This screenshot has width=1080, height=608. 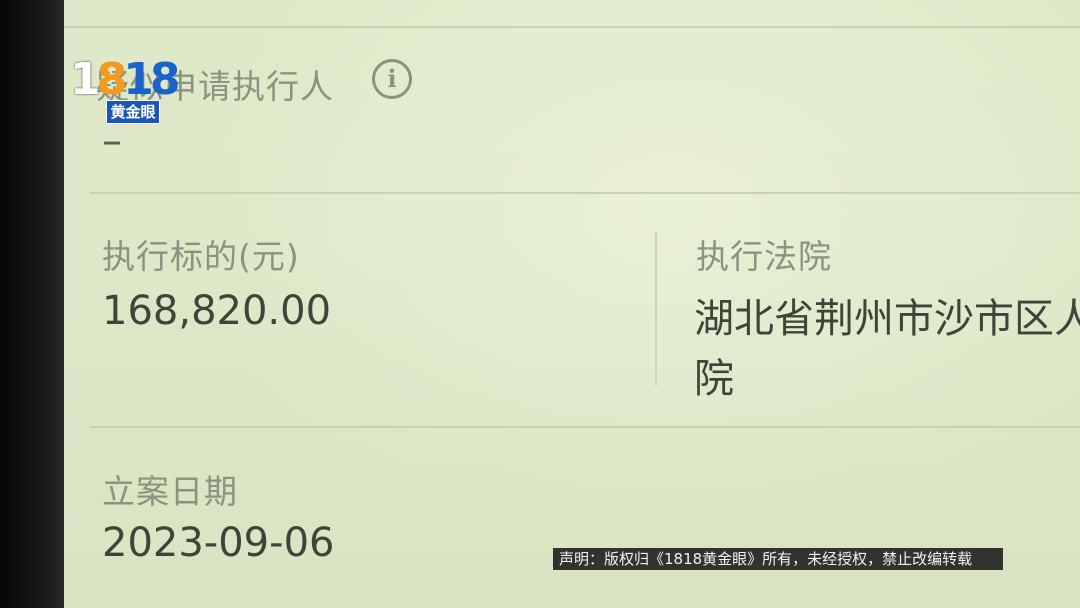 I want to click on broadcaster-logo: 1818 黄金眼, so click(x=125, y=91).